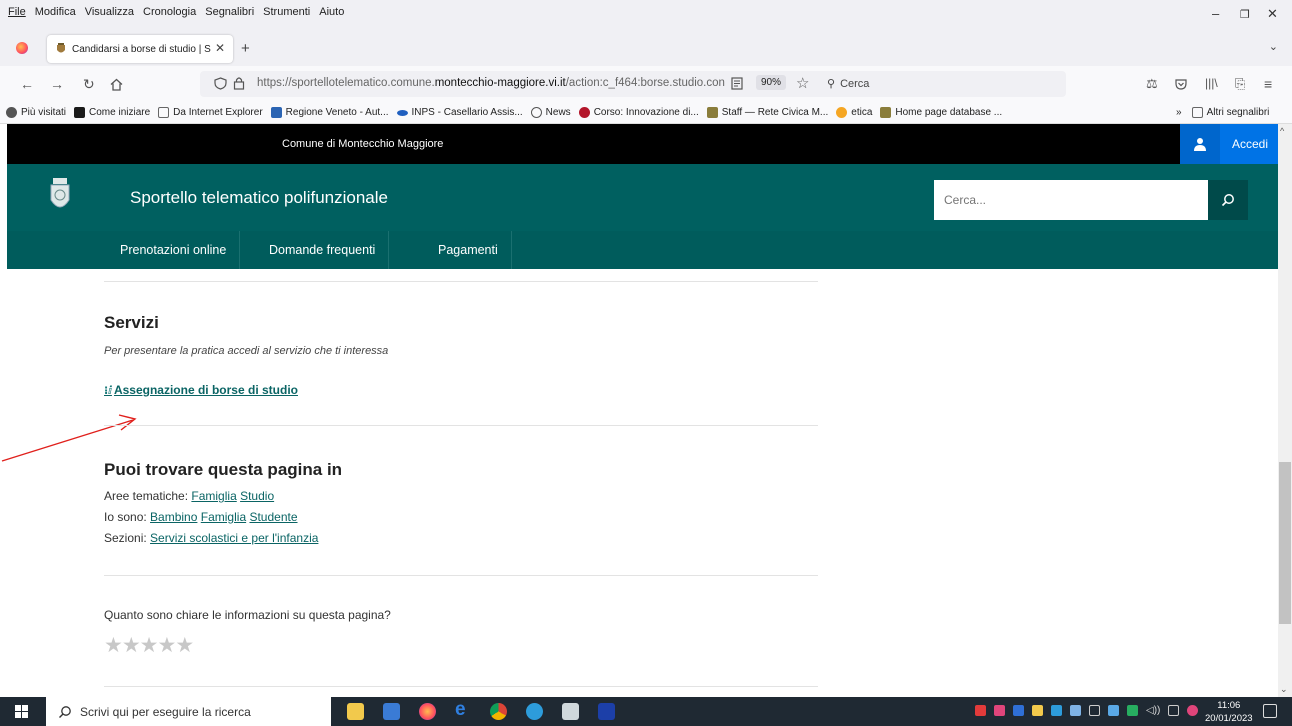 The image size is (1292, 726). What do you see at coordinates (1240, 84) in the screenshot?
I see `account-icon: ⎘` at bounding box center [1240, 84].